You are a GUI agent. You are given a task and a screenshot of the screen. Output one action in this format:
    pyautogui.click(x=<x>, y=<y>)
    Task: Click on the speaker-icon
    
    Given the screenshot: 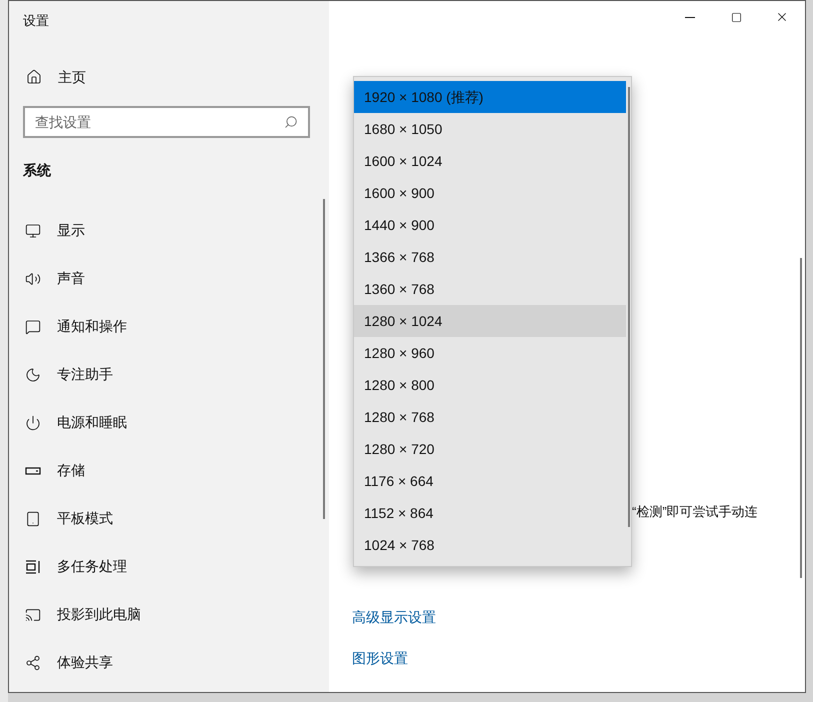 What is the action you would take?
    pyautogui.click(x=33, y=278)
    